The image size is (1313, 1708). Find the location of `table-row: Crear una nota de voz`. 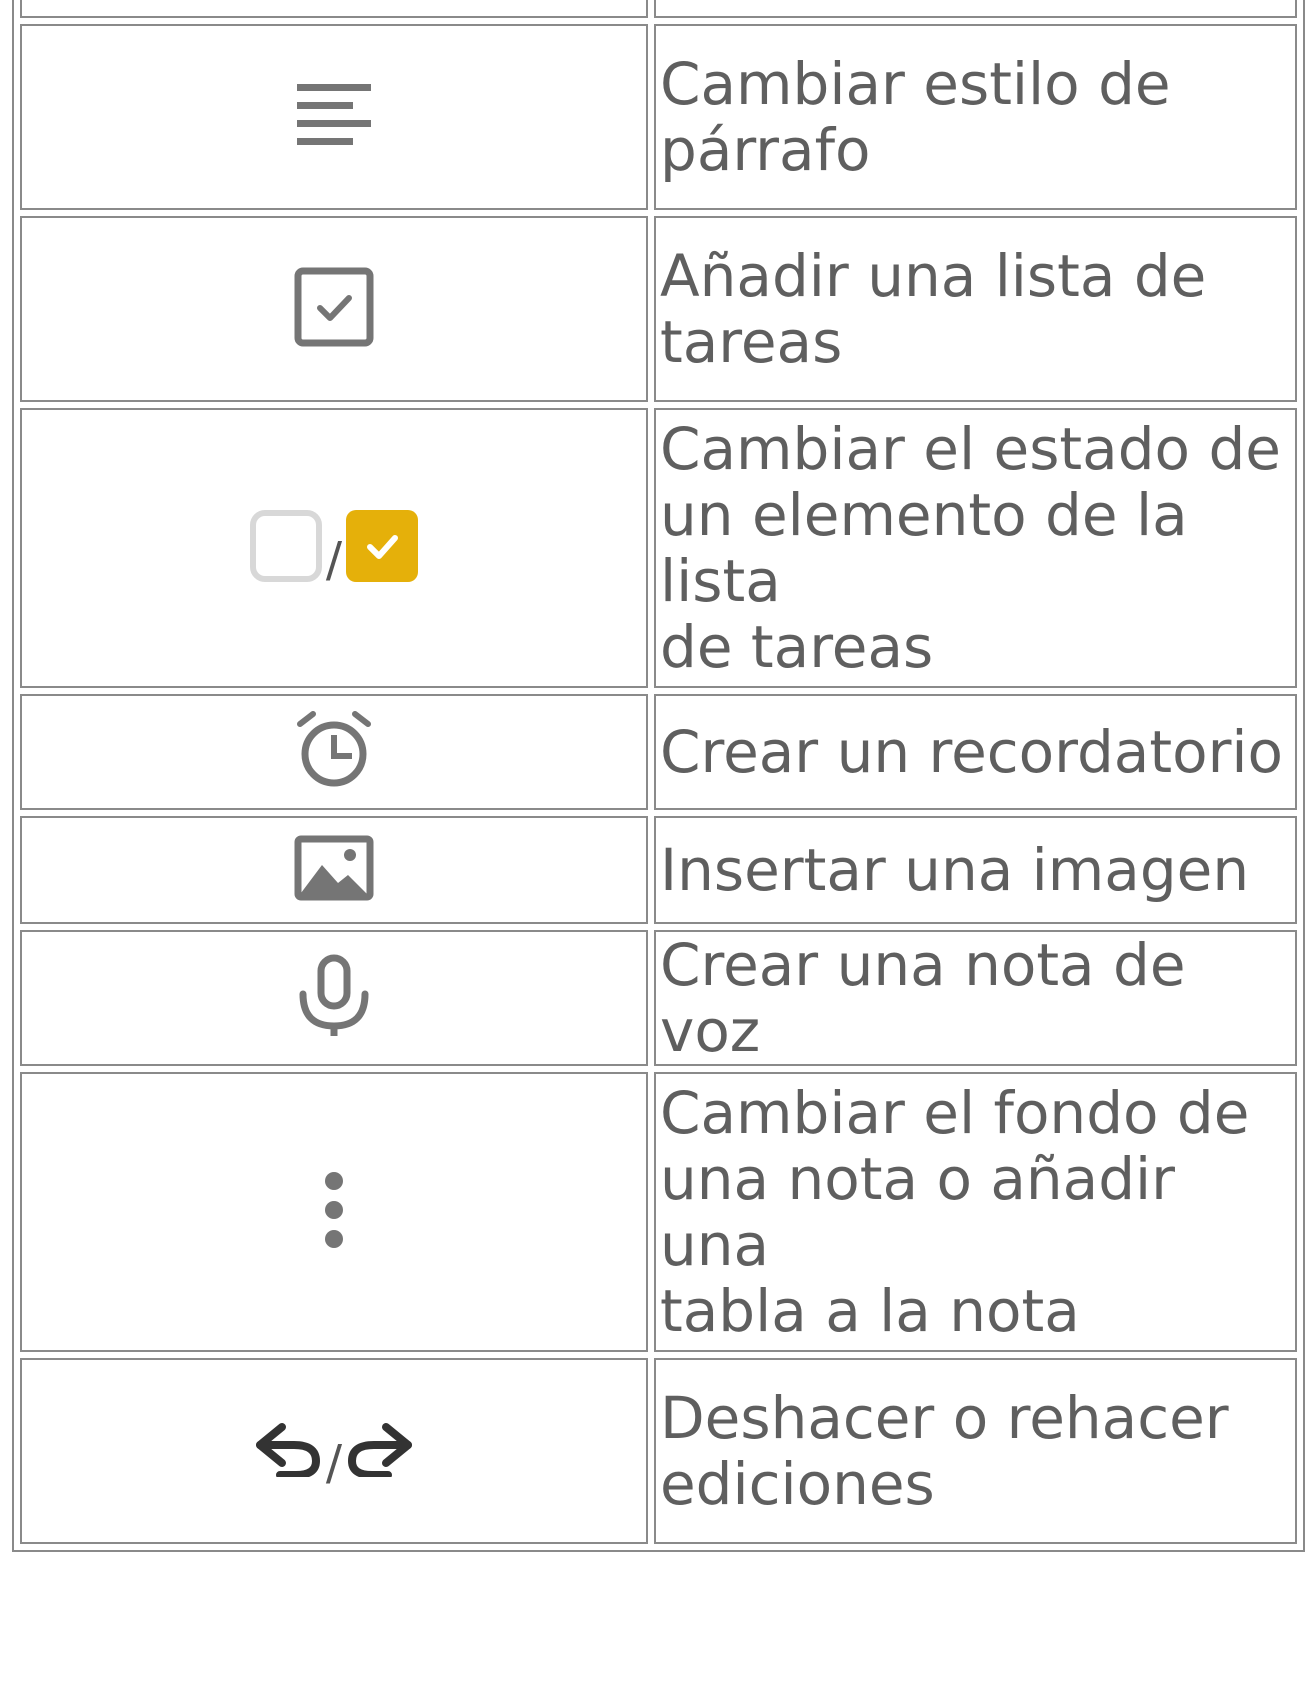

table-row: Crear una nota de voz is located at coordinates (658, 998).